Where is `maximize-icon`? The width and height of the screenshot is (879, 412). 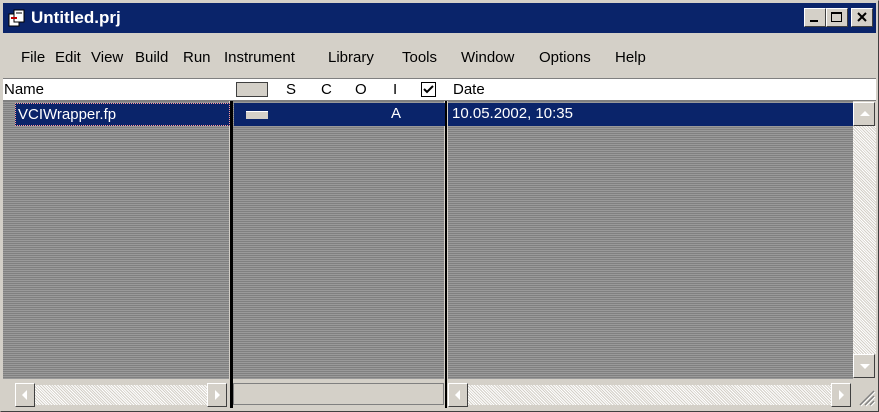
maximize-icon is located at coordinates (836, 17).